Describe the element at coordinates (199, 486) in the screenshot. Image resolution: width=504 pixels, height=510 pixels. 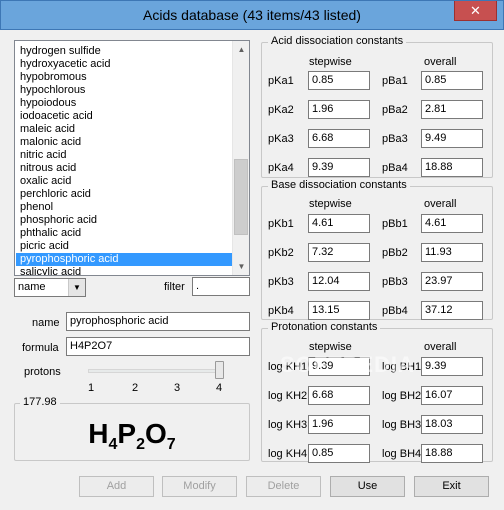
I see `modify-button: Modify` at that location.